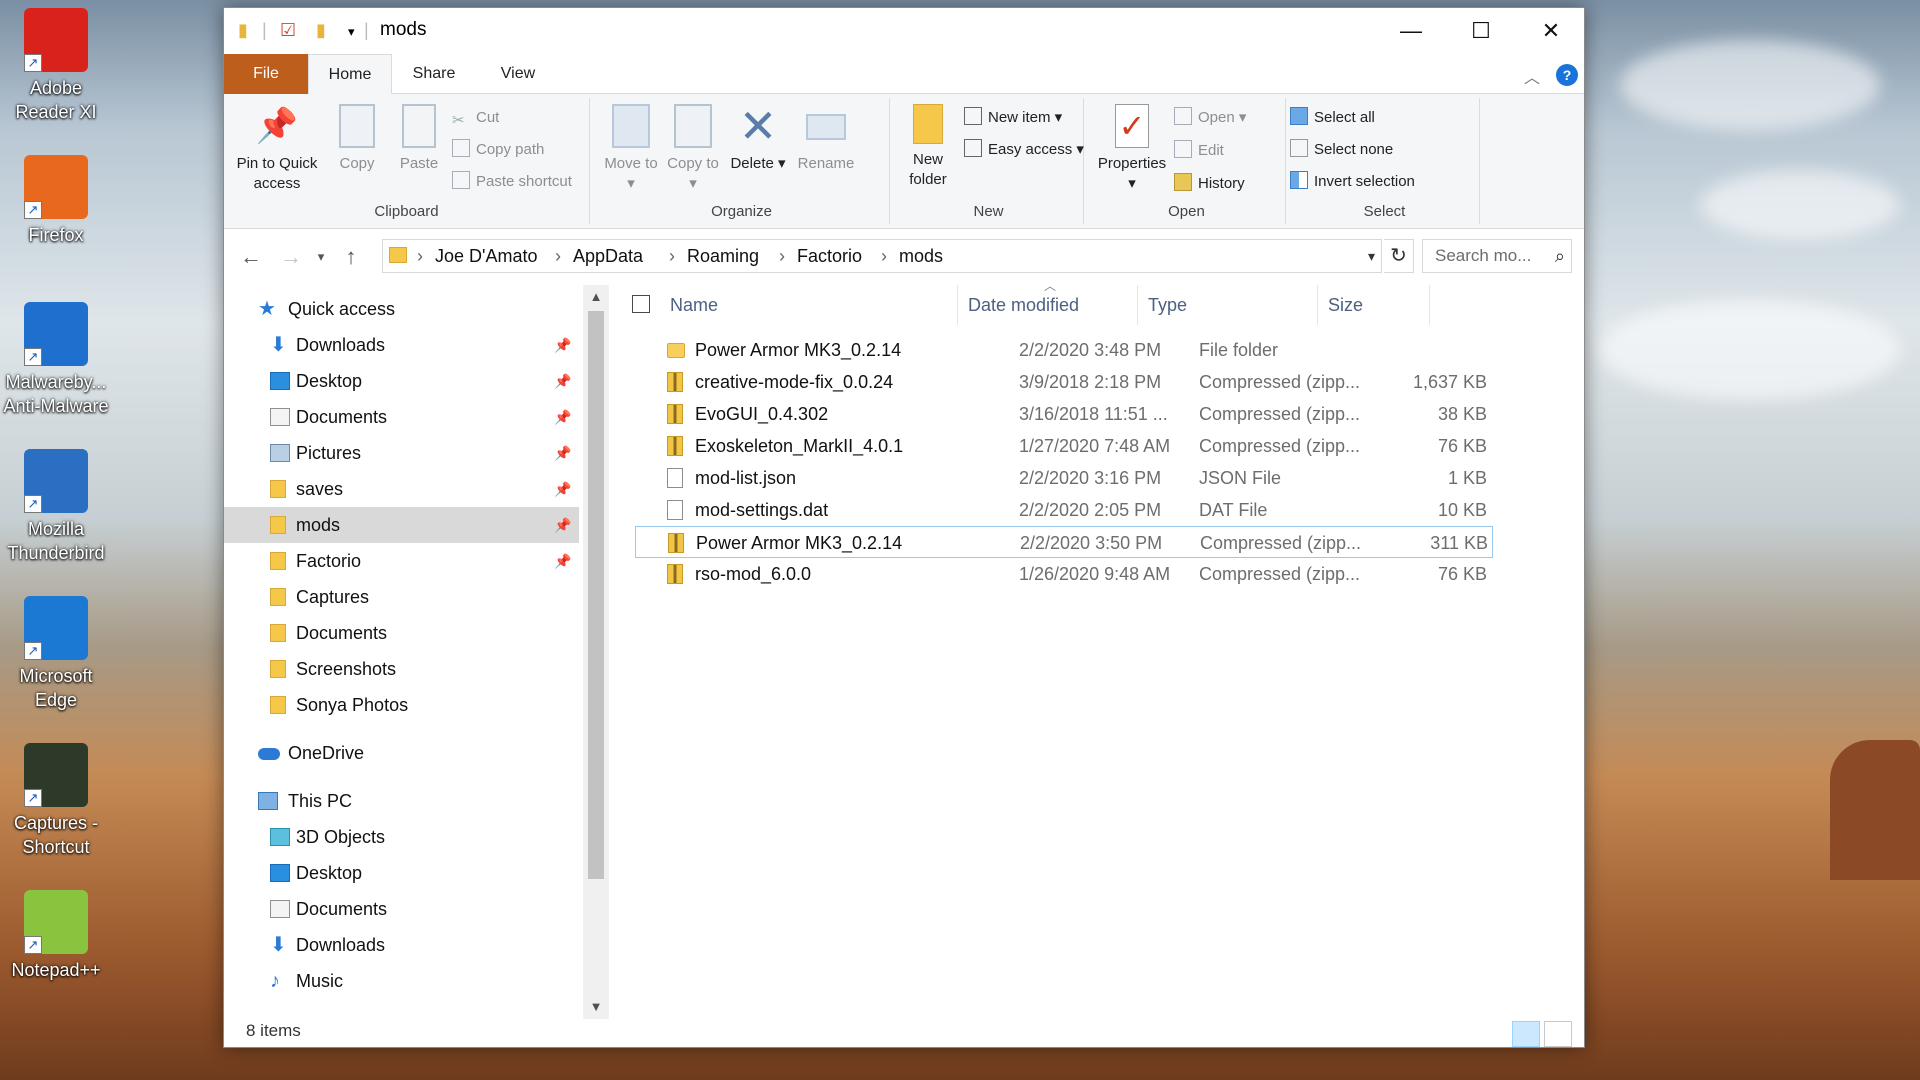 Image resolution: width=1920 pixels, height=1080 pixels. I want to click on breadcrumb-item: Factorio, so click(829, 256).